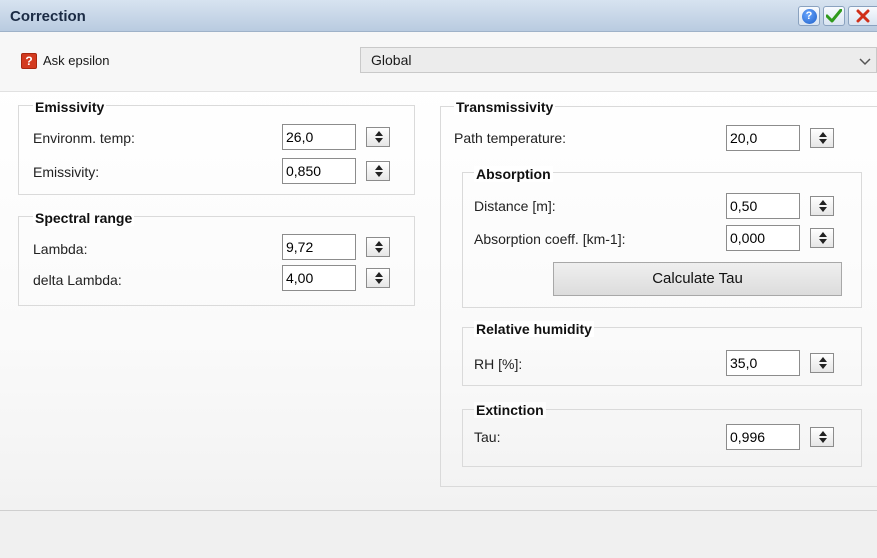  What do you see at coordinates (319, 171) in the screenshot?
I see `emissivity-field` at bounding box center [319, 171].